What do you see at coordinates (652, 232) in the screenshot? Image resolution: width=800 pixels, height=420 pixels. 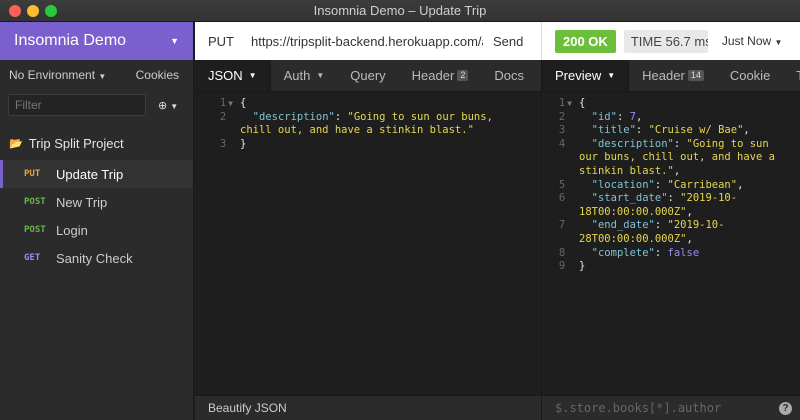 I see `code-text: "end_date": "2019-10-28T00:00:00.000Z",` at bounding box center [652, 232].